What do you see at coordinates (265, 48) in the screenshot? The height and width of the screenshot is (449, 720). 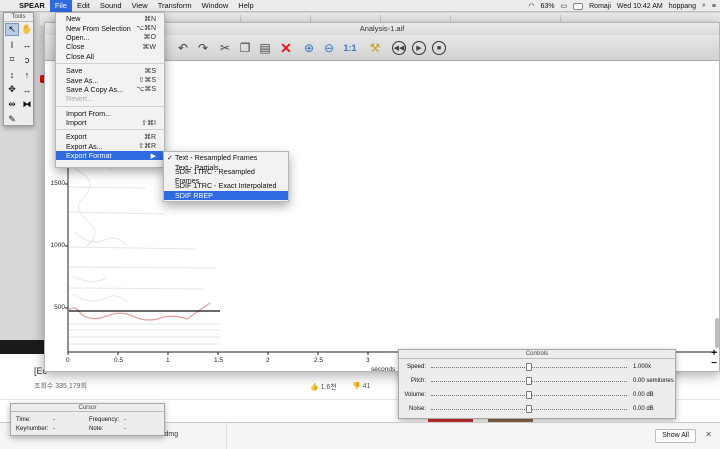 I see `paste-icon: ▤` at bounding box center [265, 48].